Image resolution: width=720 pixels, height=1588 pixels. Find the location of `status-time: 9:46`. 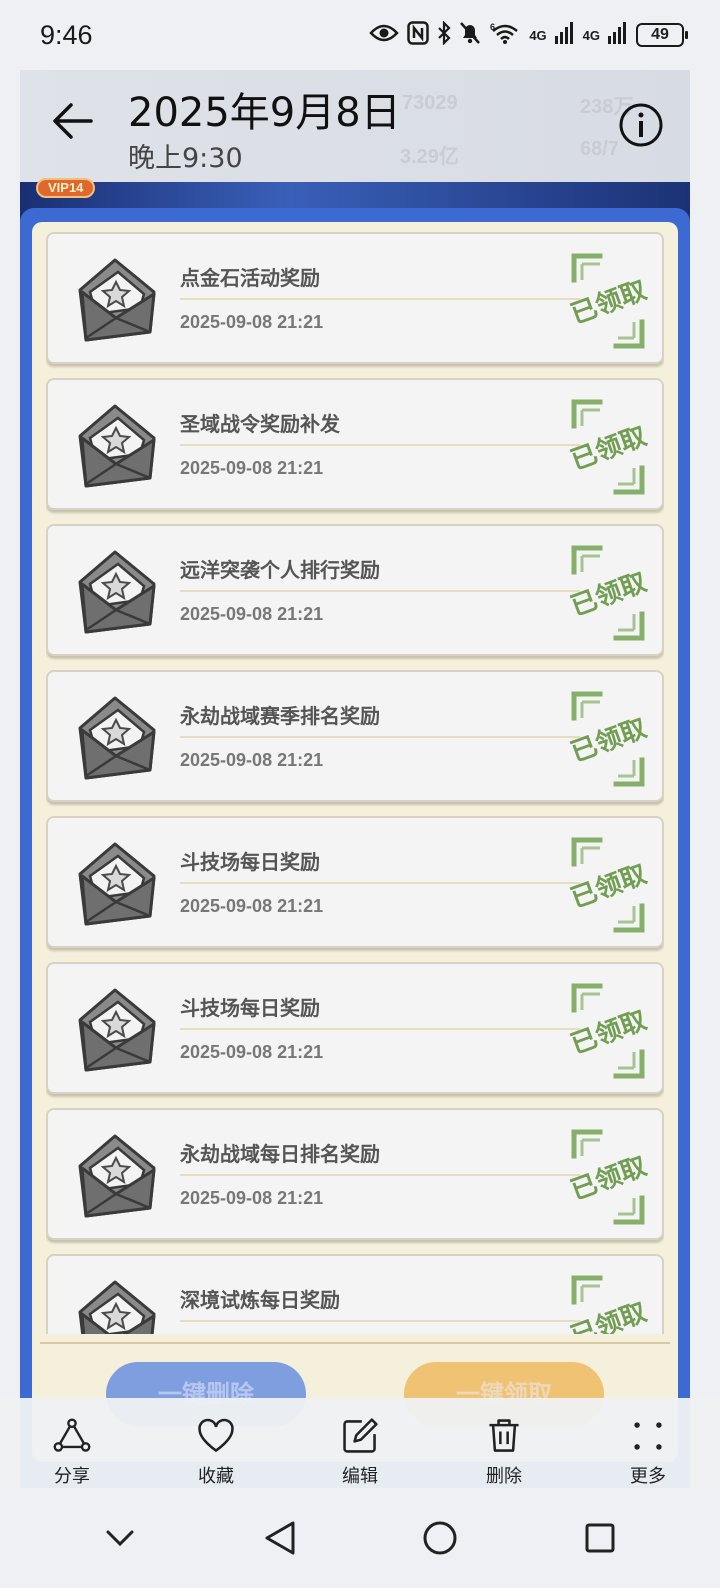

status-time: 9:46 is located at coordinates (66, 34).